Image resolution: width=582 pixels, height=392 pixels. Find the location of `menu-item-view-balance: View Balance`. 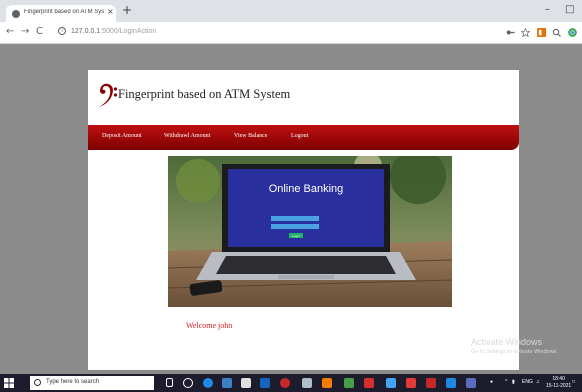

menu-item-view-balance: View Balance is located at coordinates (250, 136).